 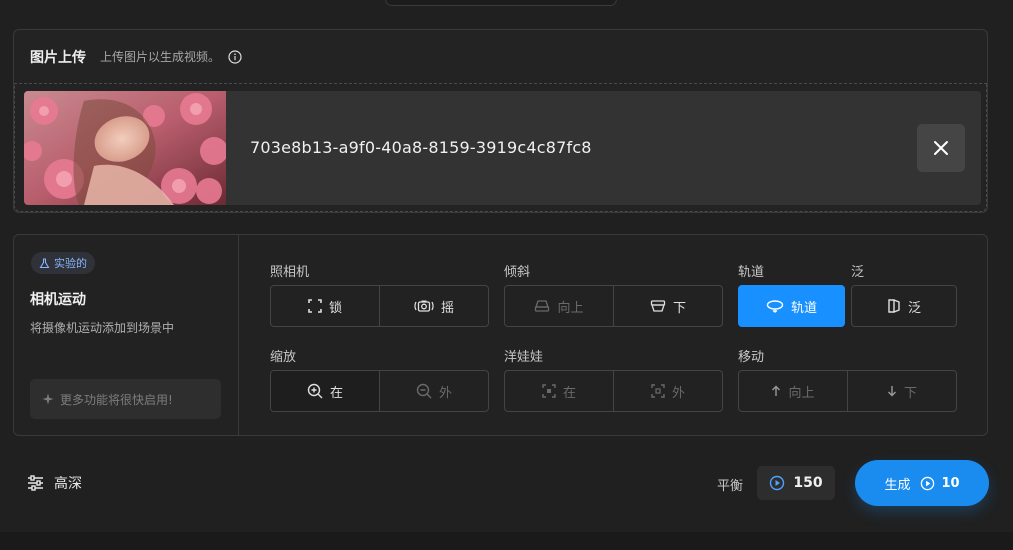 I want to click on tilt-segment: 向上 下, so click(x=613, y=306).